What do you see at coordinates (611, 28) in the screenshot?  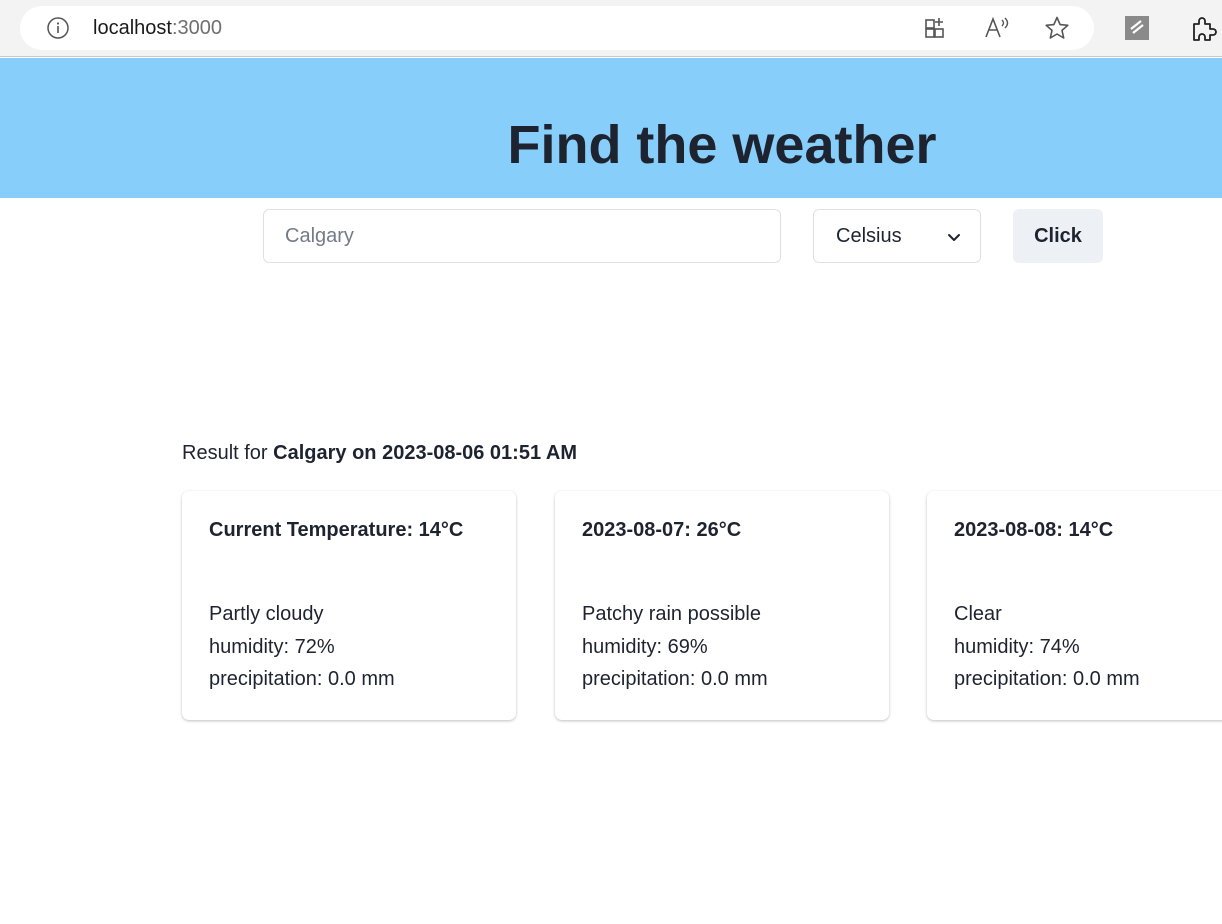 I see `browser-toolbar: localhost:3000` at bounding box center [611, 28].